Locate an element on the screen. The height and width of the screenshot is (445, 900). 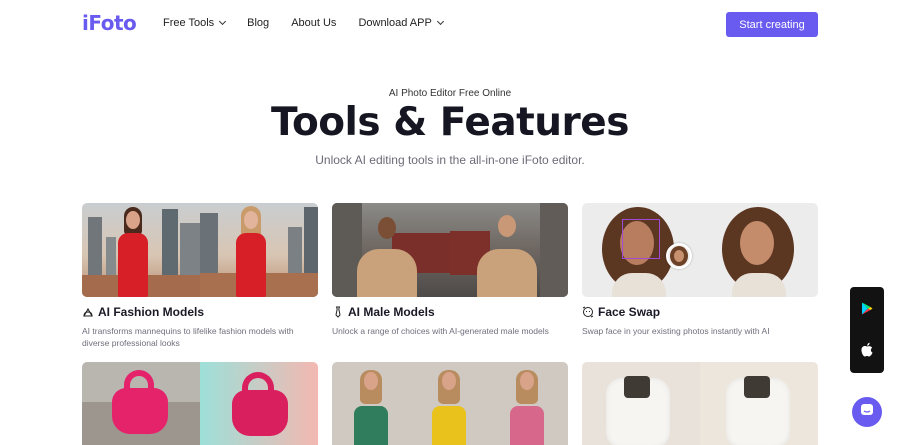
fashion-models-thumbnail is located at coordinates (200, 250).